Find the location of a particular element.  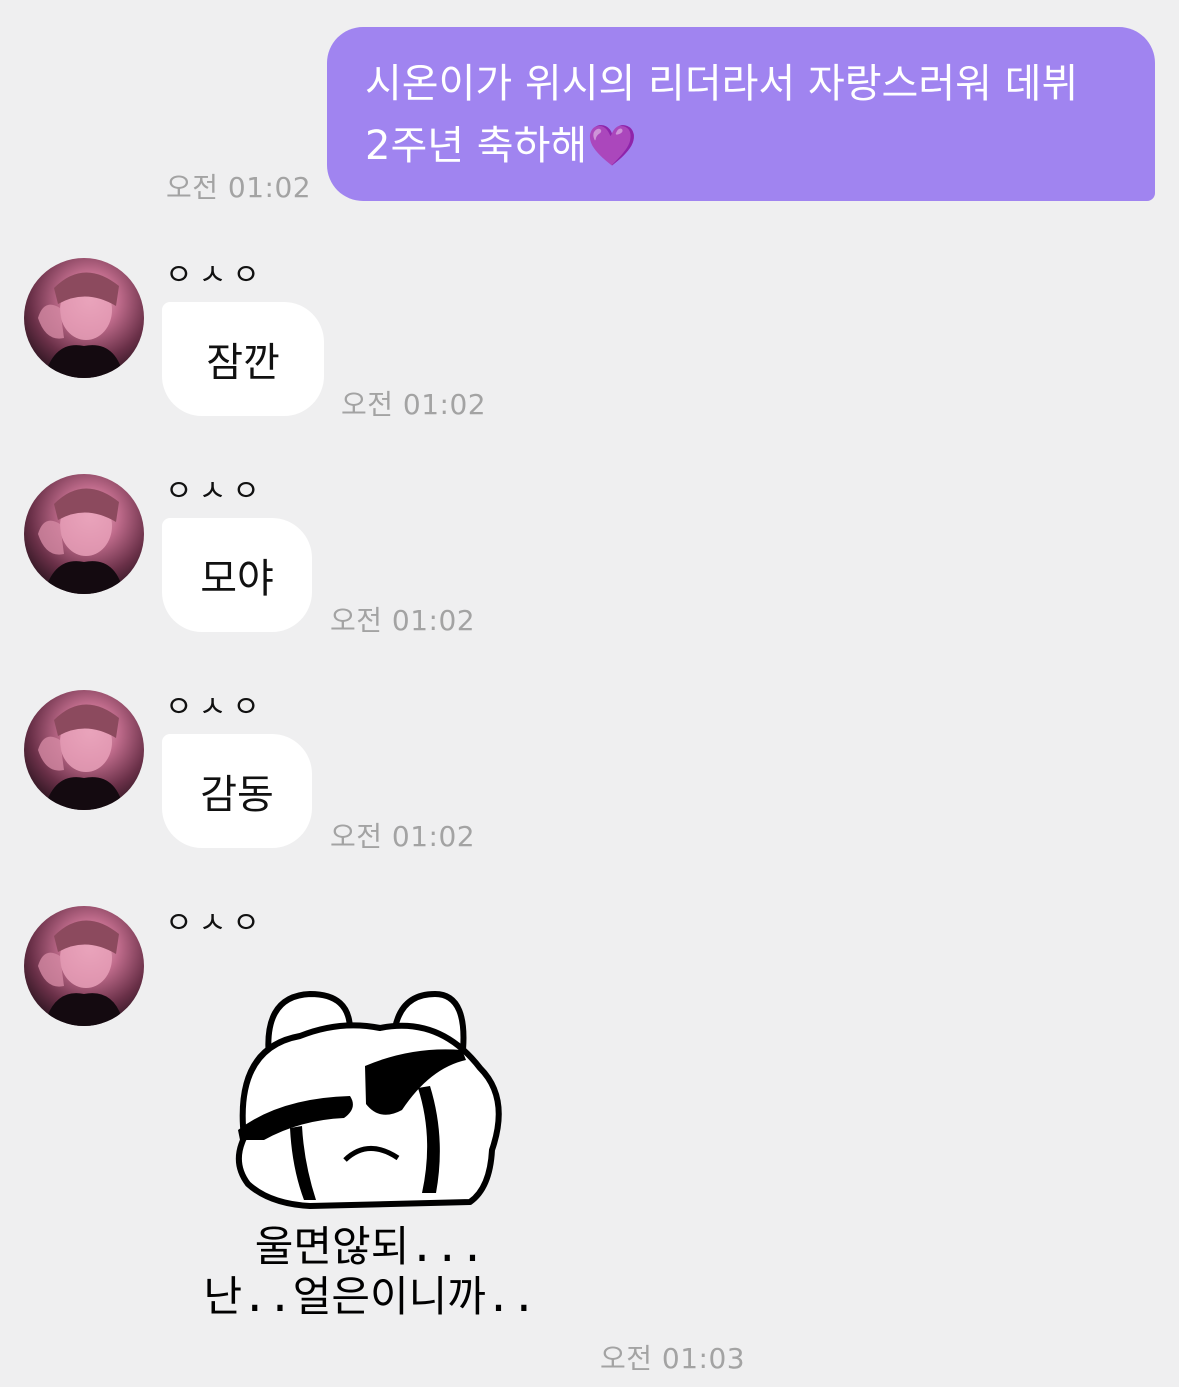

received-message-text: 잠깐 is located at coordinates (243, 363).